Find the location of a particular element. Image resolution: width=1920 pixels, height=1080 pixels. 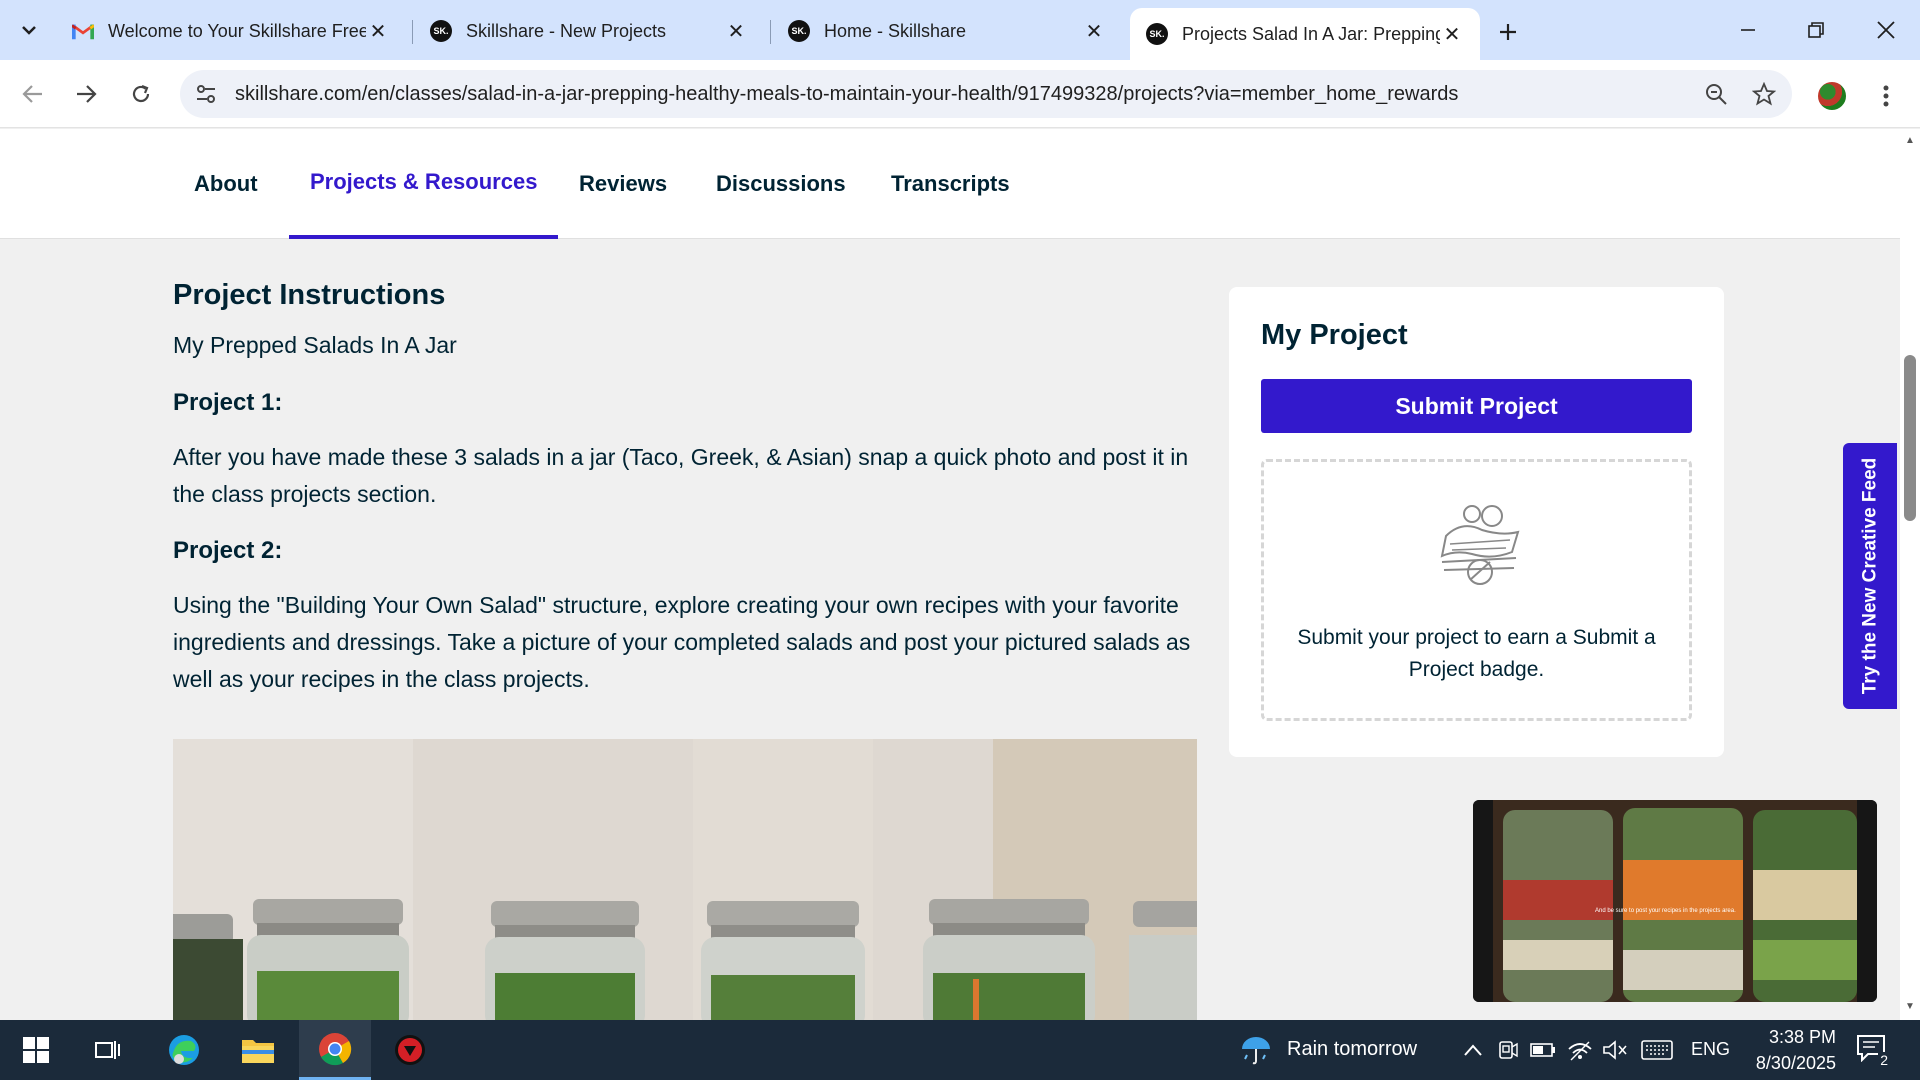

tab-reviews: Reviews is located at coordinates (623, 184).